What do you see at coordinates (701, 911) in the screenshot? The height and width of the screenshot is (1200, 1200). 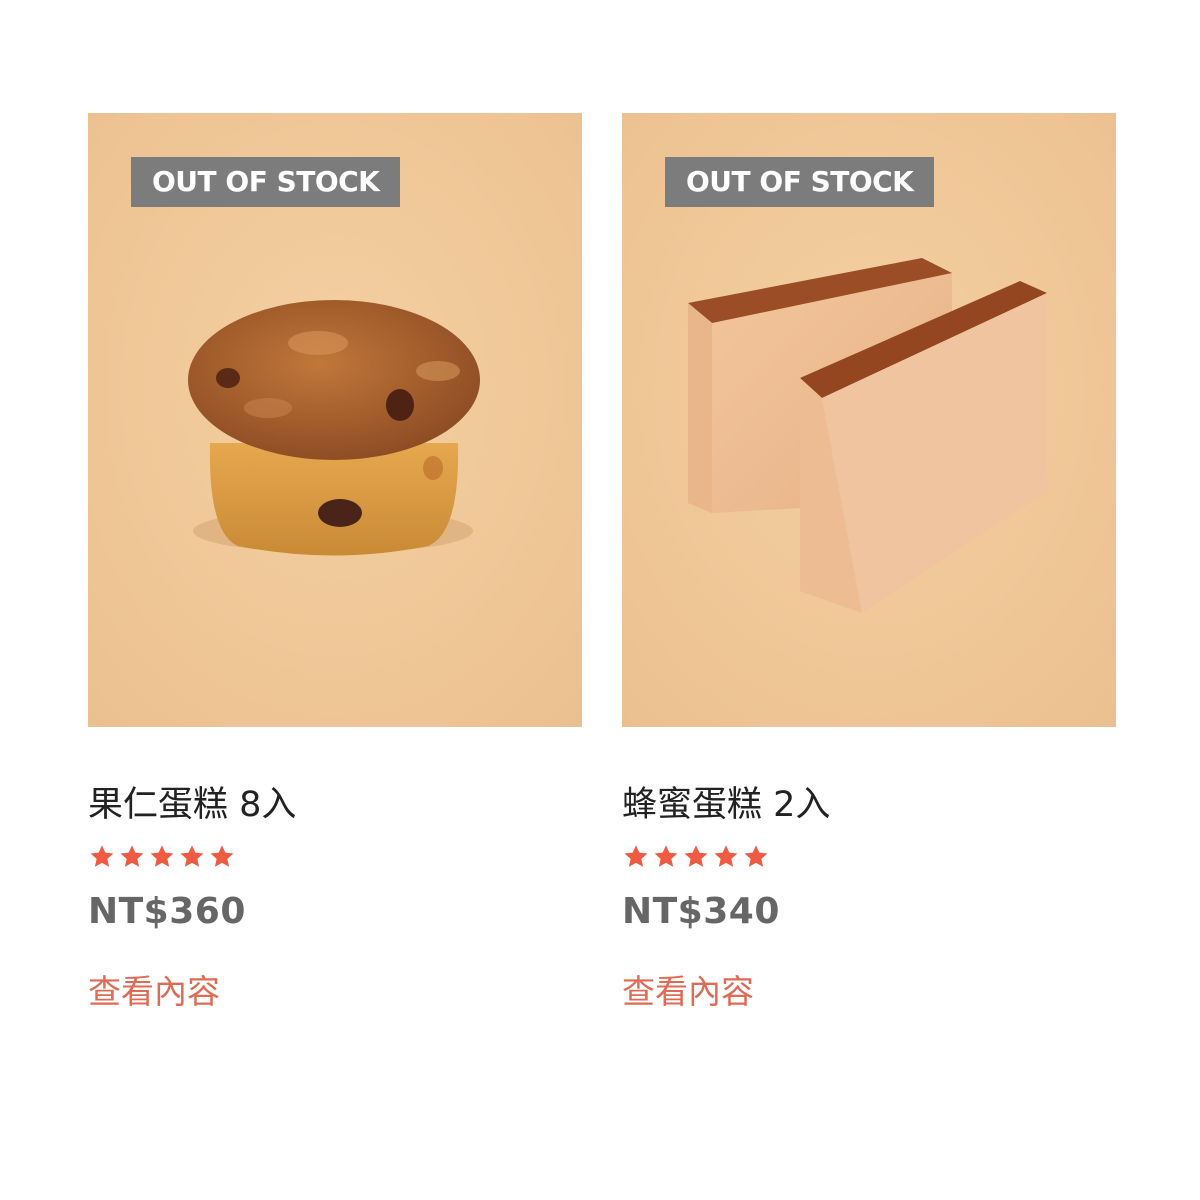 I see `product-price: NT$340` at bounding box center [701, 911].